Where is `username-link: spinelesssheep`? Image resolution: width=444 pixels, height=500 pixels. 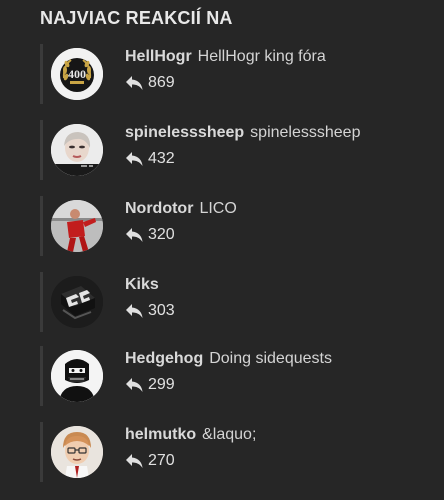
username-link: spinelesssheep is located at coordinates (184, 132).